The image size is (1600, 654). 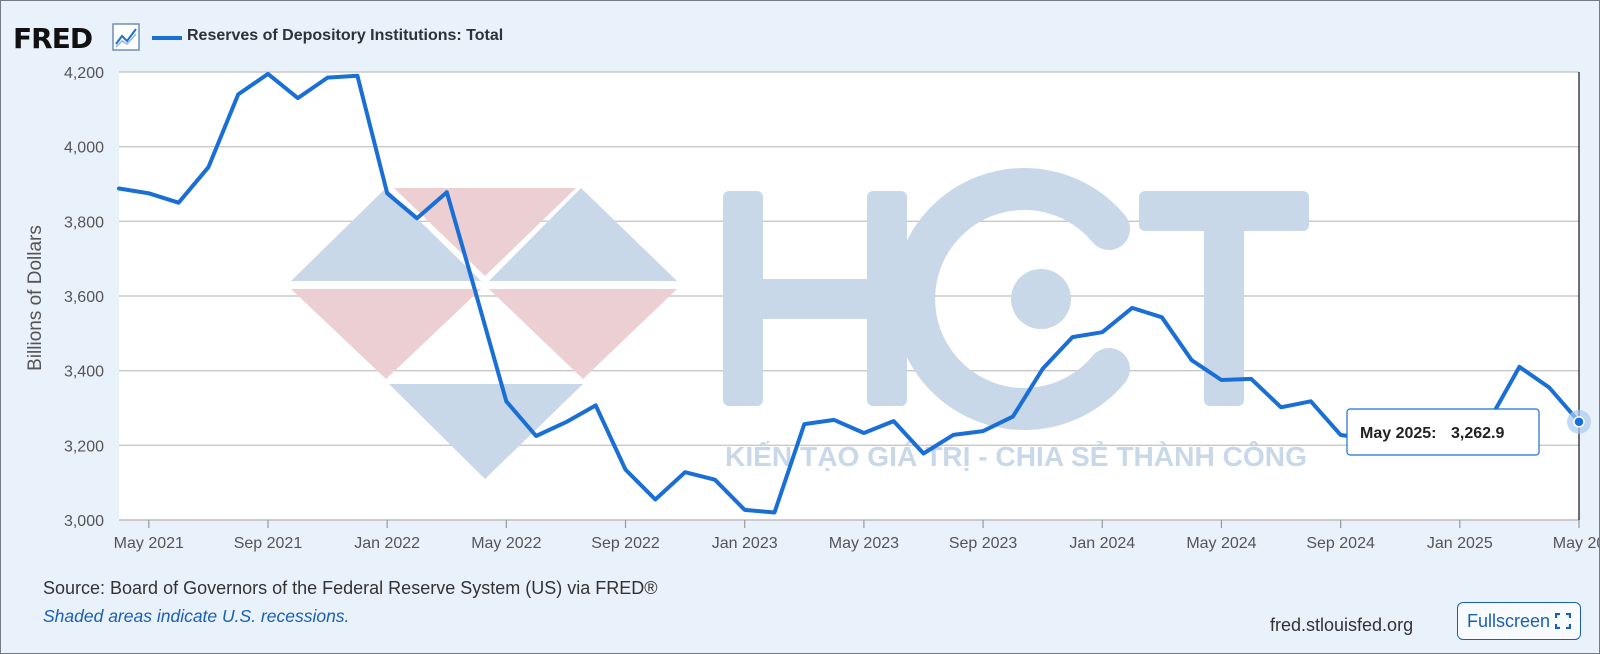 I want to click on expand-icon, so click(x=1563, y=621).